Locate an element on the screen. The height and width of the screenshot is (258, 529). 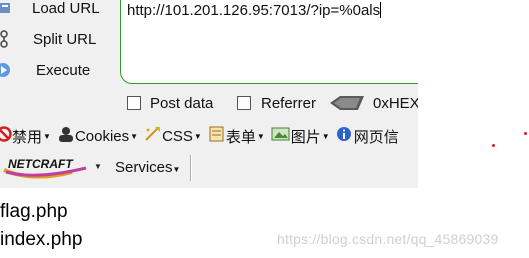
menu-info-label: 网页信 is located at coordinates (376, 137).